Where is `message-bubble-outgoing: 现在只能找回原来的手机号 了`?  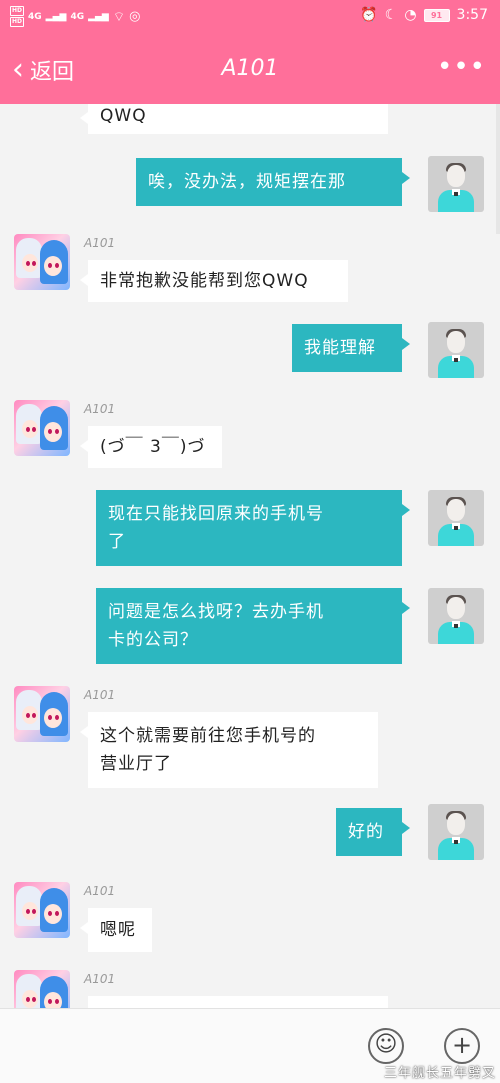 message-bubble-outgoing: 现在只能找回原来的手机号 了 is located at coordinates (253, 528).